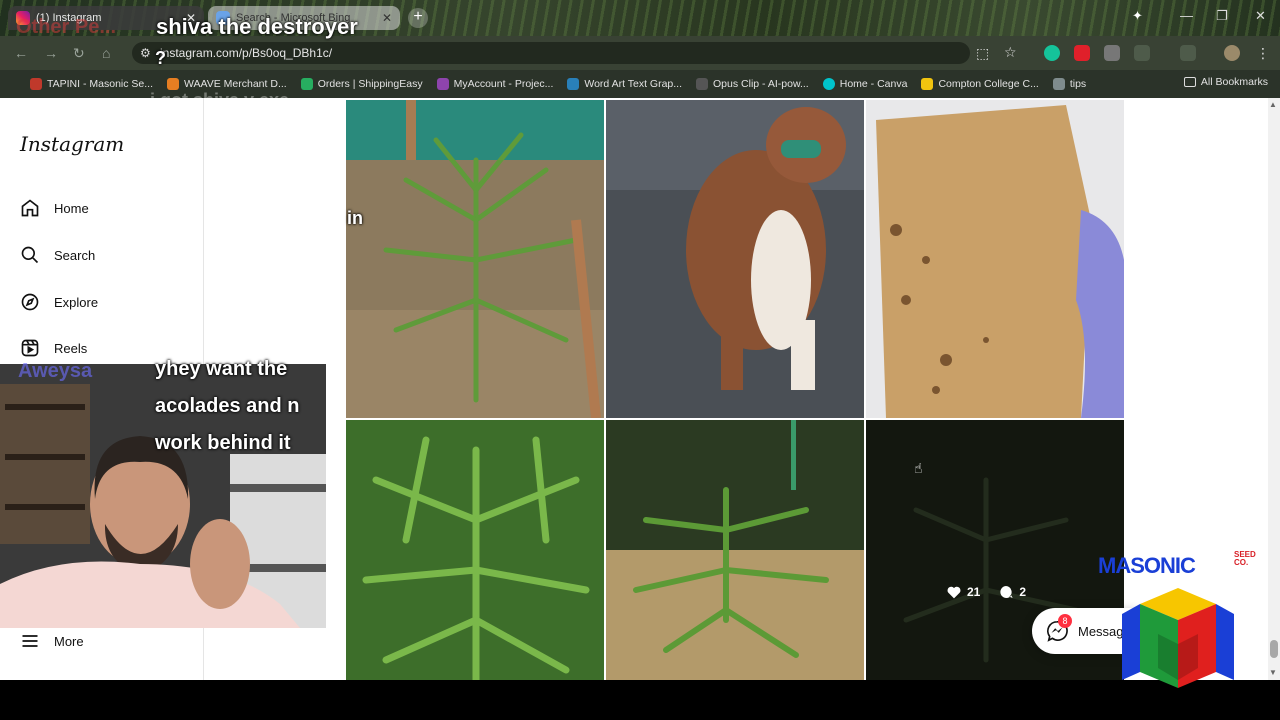 This screenshot has height=720, width=1280. What do you see at coordinates (1147, 565) in the screenshot?
I see `masonic-brand-text: MASONIC` at bounding box center [1147, 565].